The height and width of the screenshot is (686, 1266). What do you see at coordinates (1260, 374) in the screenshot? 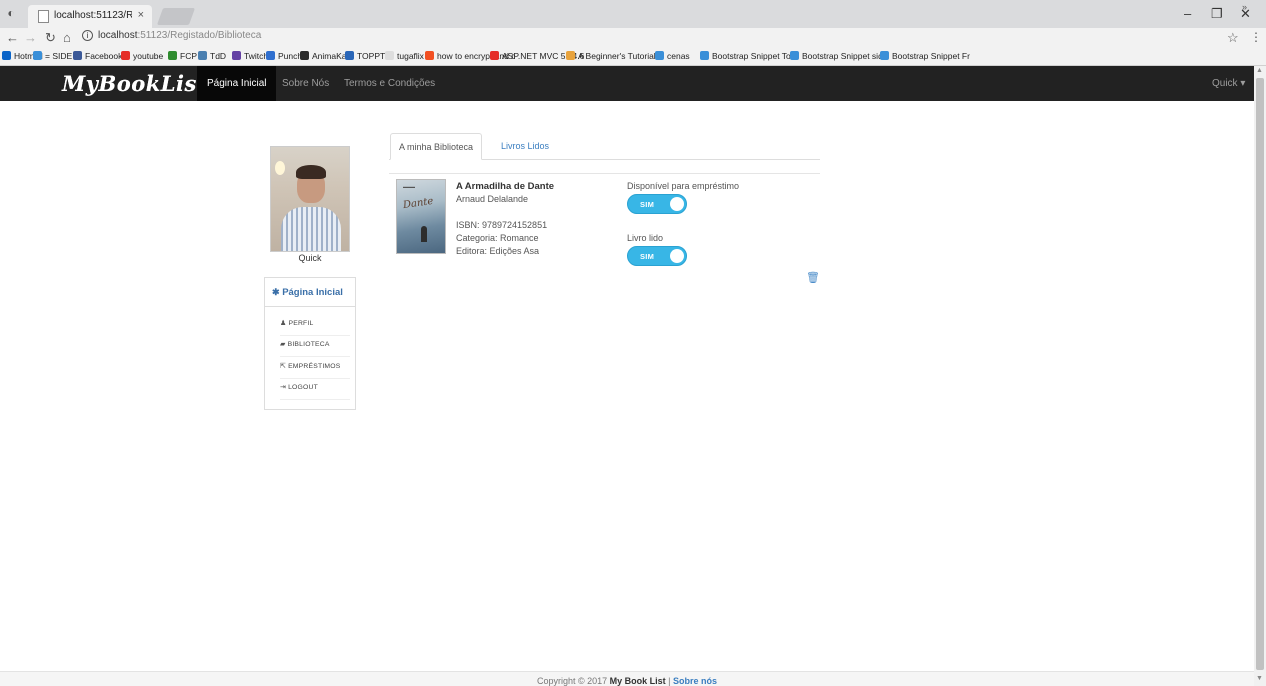
I see `scrollbar-thumb` at bounding box center [1260, 374].